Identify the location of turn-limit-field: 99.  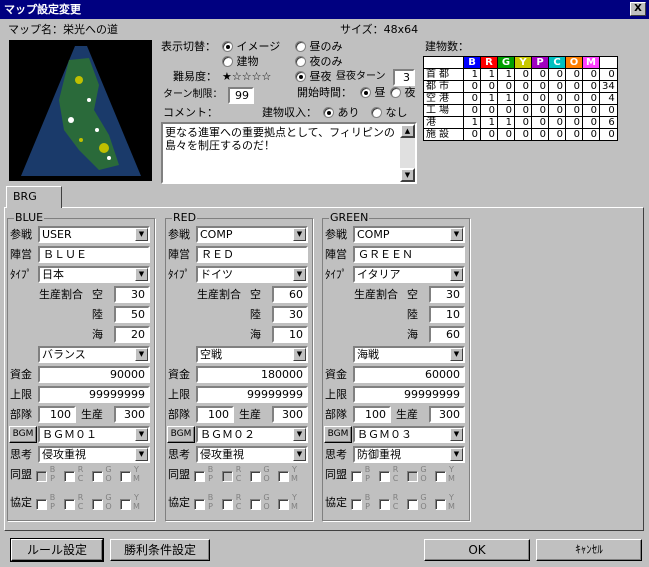
(241, 95).